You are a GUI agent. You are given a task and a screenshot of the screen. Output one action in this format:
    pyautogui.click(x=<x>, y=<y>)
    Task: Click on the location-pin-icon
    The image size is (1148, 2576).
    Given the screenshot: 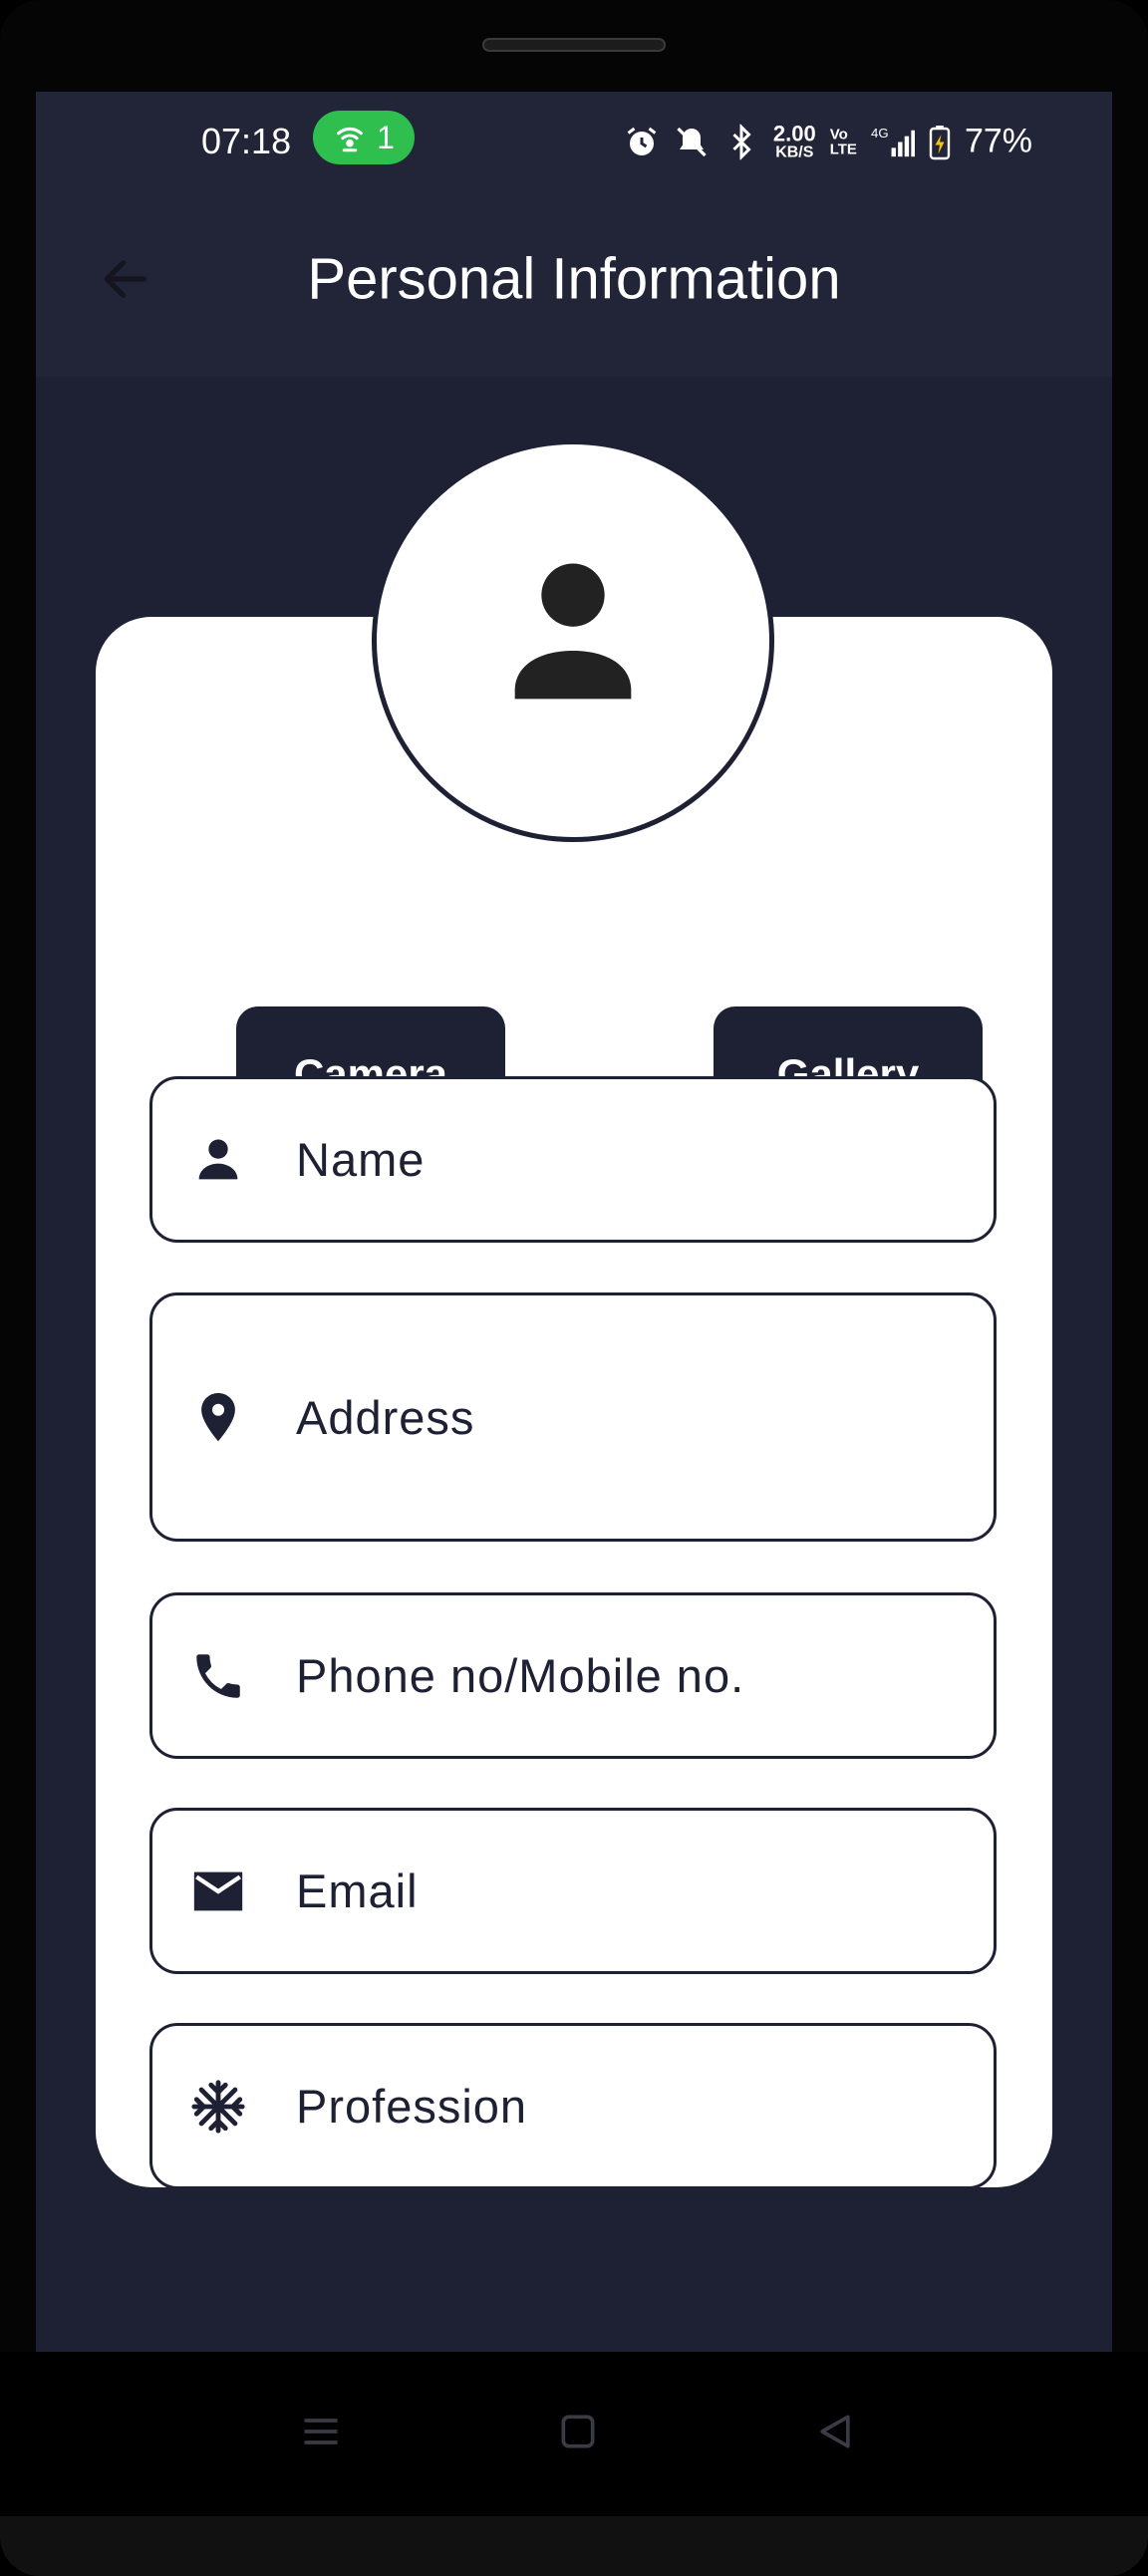 What is the action you would take?
    pyautogui.click(x=218, y=1417)
    